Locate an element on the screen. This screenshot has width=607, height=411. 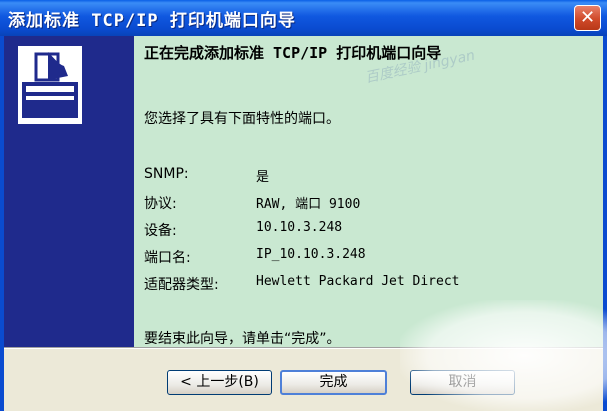
close-button: ✕ is located at coordinates (587, 18).